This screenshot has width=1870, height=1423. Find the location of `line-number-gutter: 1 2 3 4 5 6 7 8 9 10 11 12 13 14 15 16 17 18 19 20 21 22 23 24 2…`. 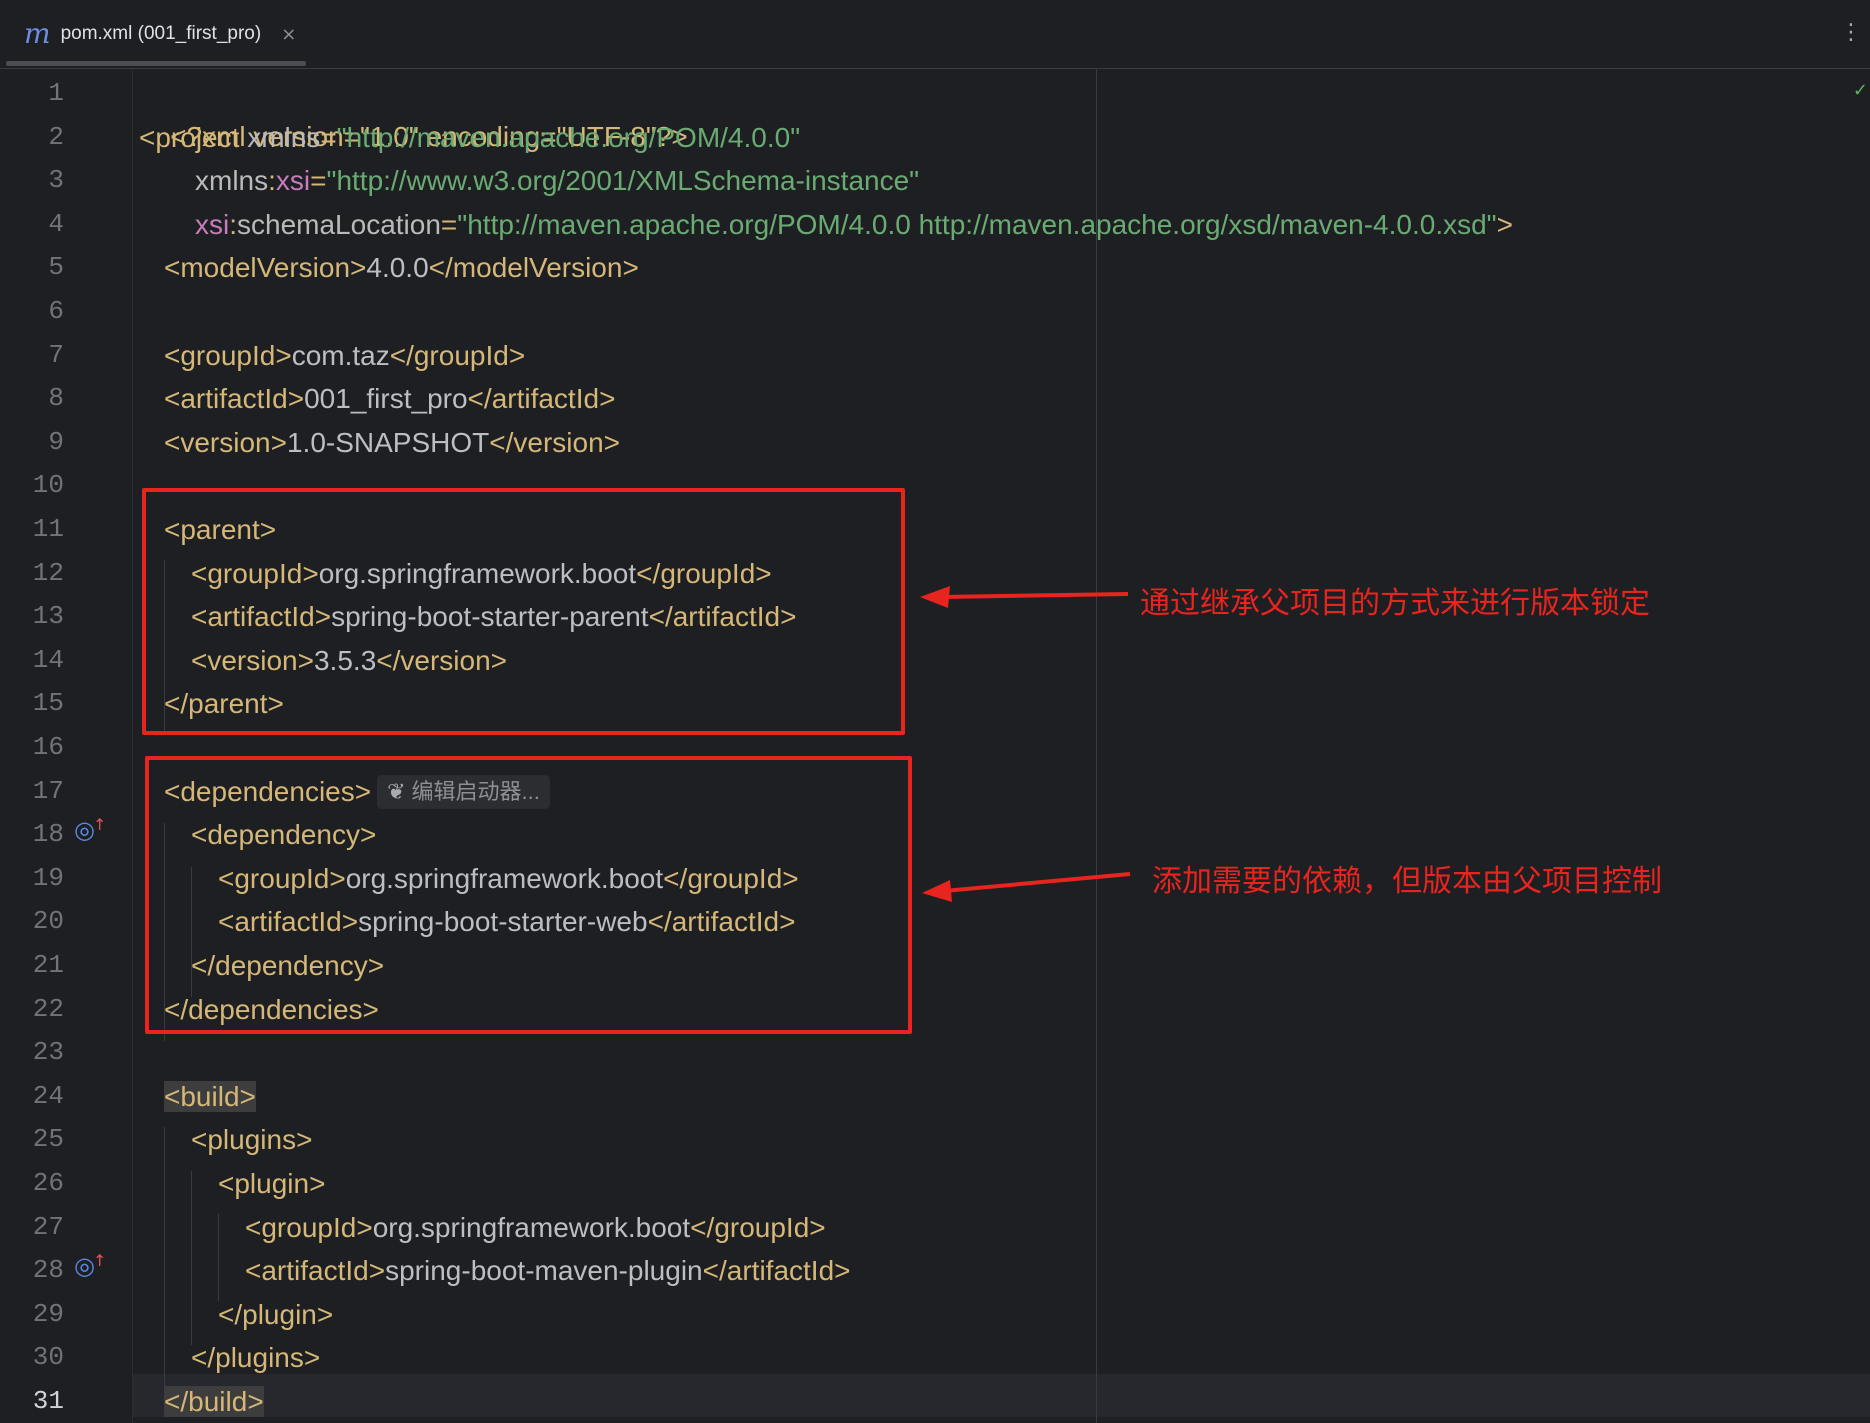

line-number-gutter: 1 2 3 4 5 6 7 8 9 10 11 12 13 14 15 16 17 18 19 20 21 22 23 24 2… is located at coordinates (66, 746).